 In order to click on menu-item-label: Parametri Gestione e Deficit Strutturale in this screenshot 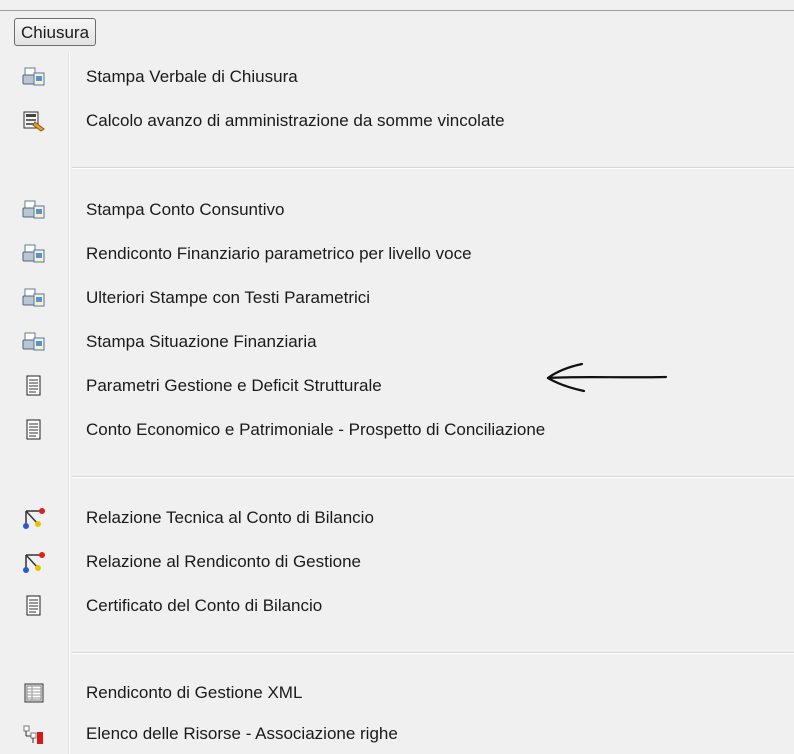, I will do `click(234, 385)`.